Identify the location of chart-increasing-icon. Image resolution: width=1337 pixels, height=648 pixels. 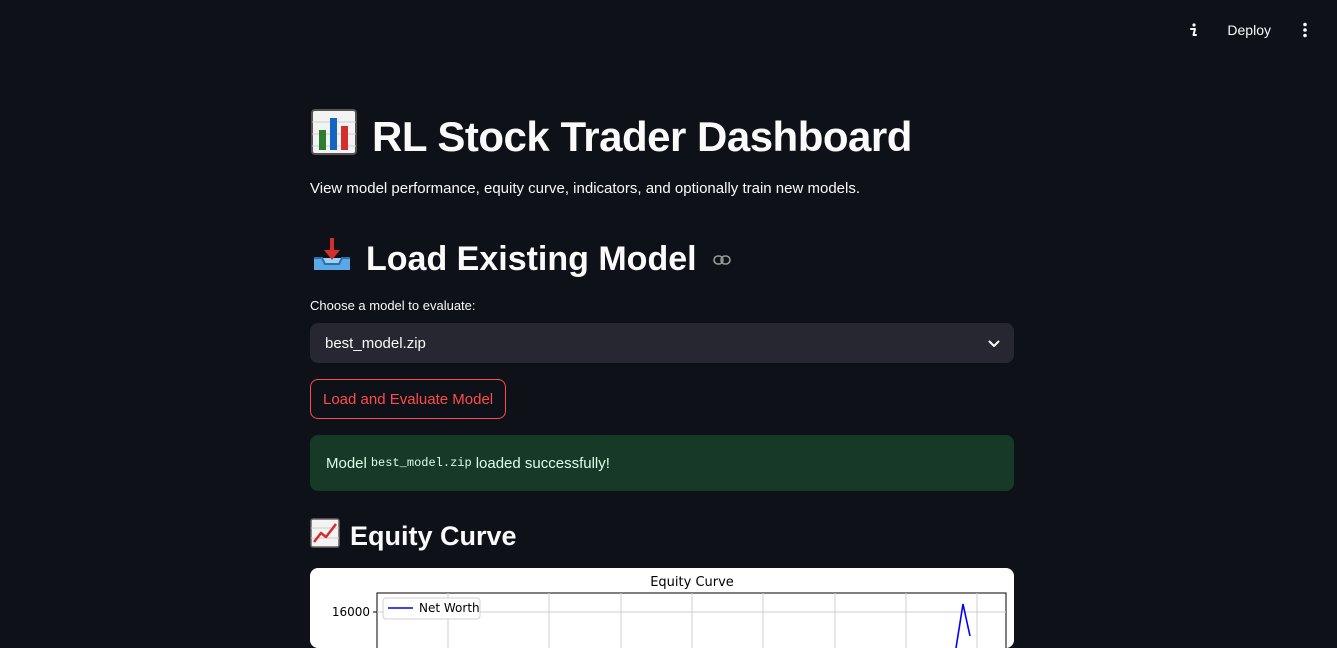
(325, 536).